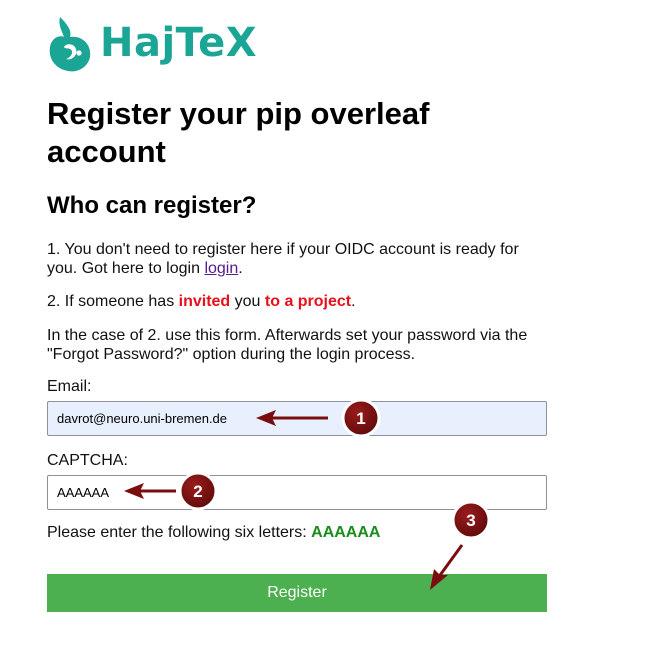  Describe the element at coordinates (297, 418) in the screenshot. I see `email-field` at that location.